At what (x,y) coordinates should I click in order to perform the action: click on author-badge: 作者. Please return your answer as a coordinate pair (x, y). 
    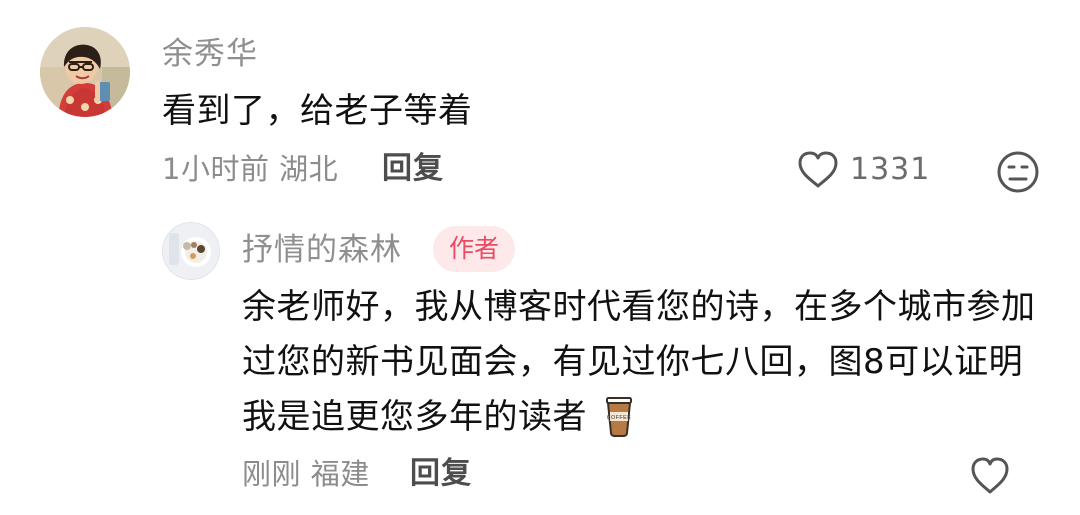
    Looking at the image, I should click on (474, 249).